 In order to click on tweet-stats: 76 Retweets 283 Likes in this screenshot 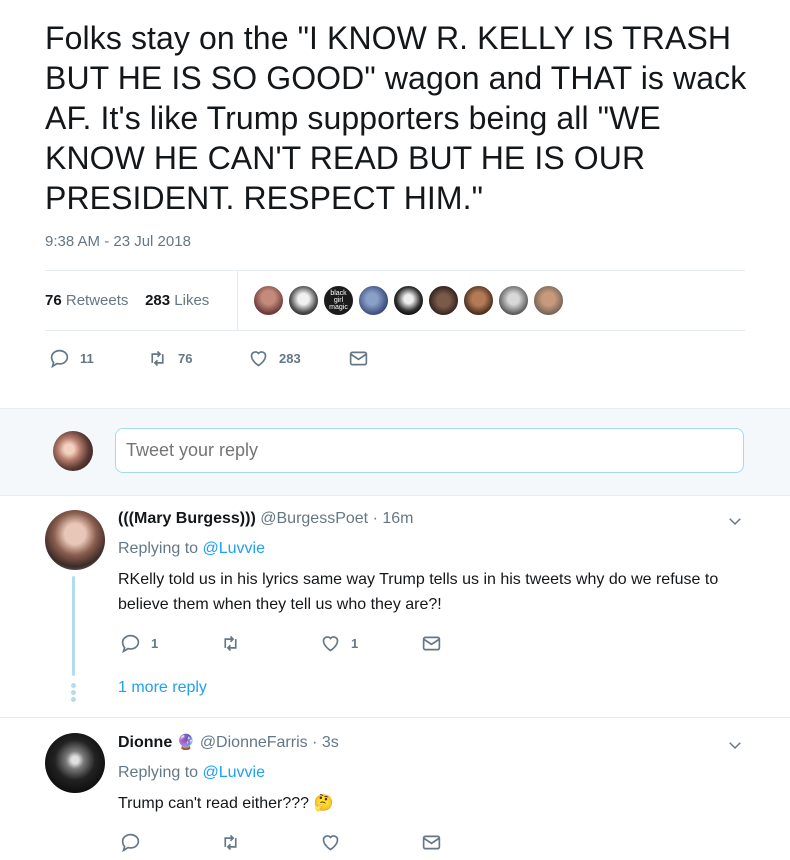, I will do `click(127, 300)`.